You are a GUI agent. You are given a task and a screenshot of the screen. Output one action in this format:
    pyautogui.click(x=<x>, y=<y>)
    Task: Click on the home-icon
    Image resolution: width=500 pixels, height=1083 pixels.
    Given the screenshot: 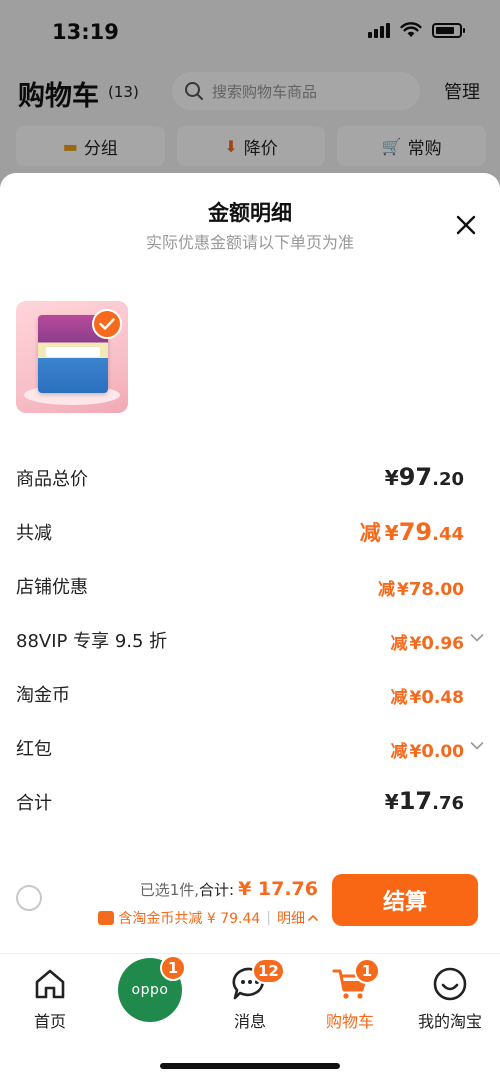 What is the action you would take?
    pyautogui.click(x=50, y=984)
    